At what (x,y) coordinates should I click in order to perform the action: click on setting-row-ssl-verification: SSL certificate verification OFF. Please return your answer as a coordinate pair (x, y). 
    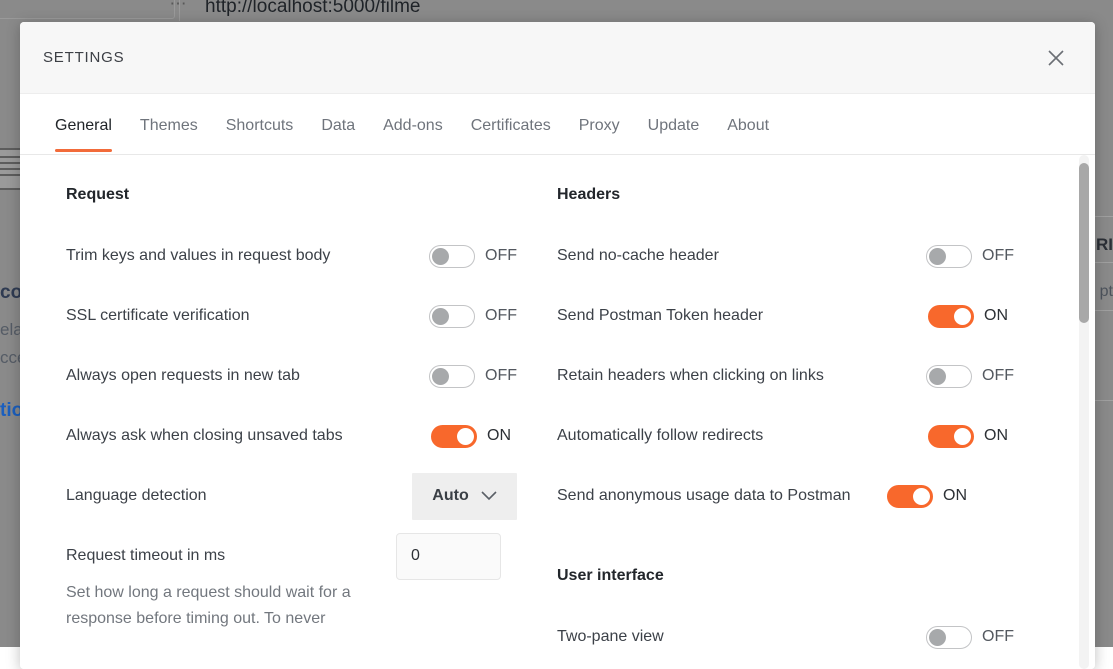
    Looking at the image, I should click on (291, 316).